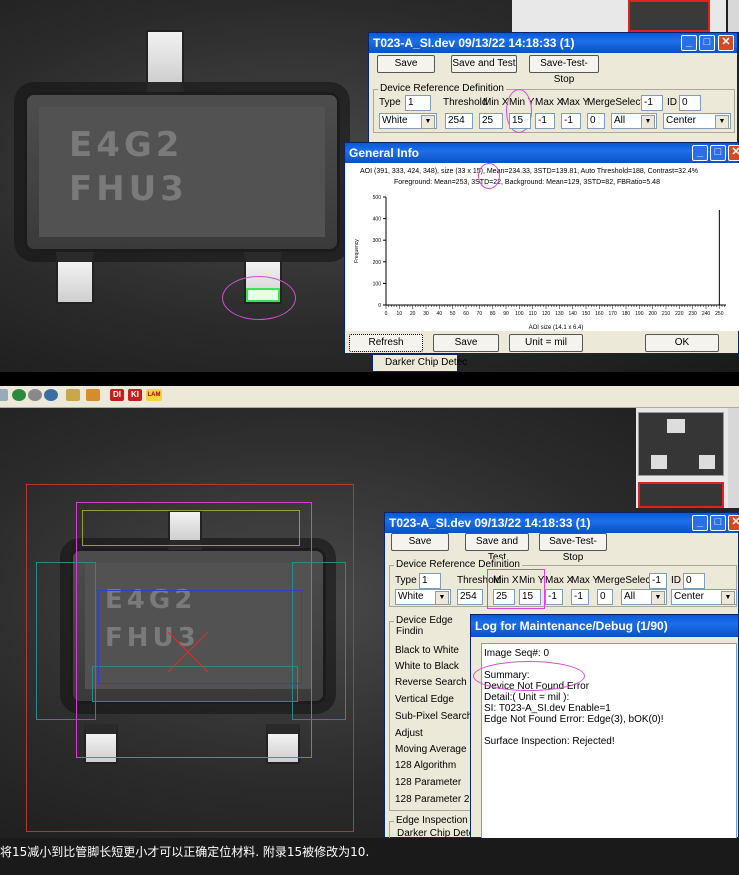 The image size is (739, 875). Describe the element at coordinates (408, 121) in the screenshot. I see `polarity-select: White` at that location.